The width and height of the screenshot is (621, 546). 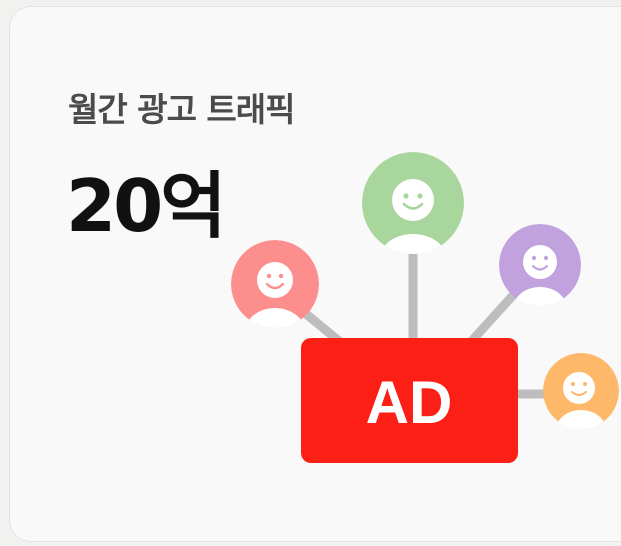 I want to click on ad-box: AD, so click(x=409, y=400).